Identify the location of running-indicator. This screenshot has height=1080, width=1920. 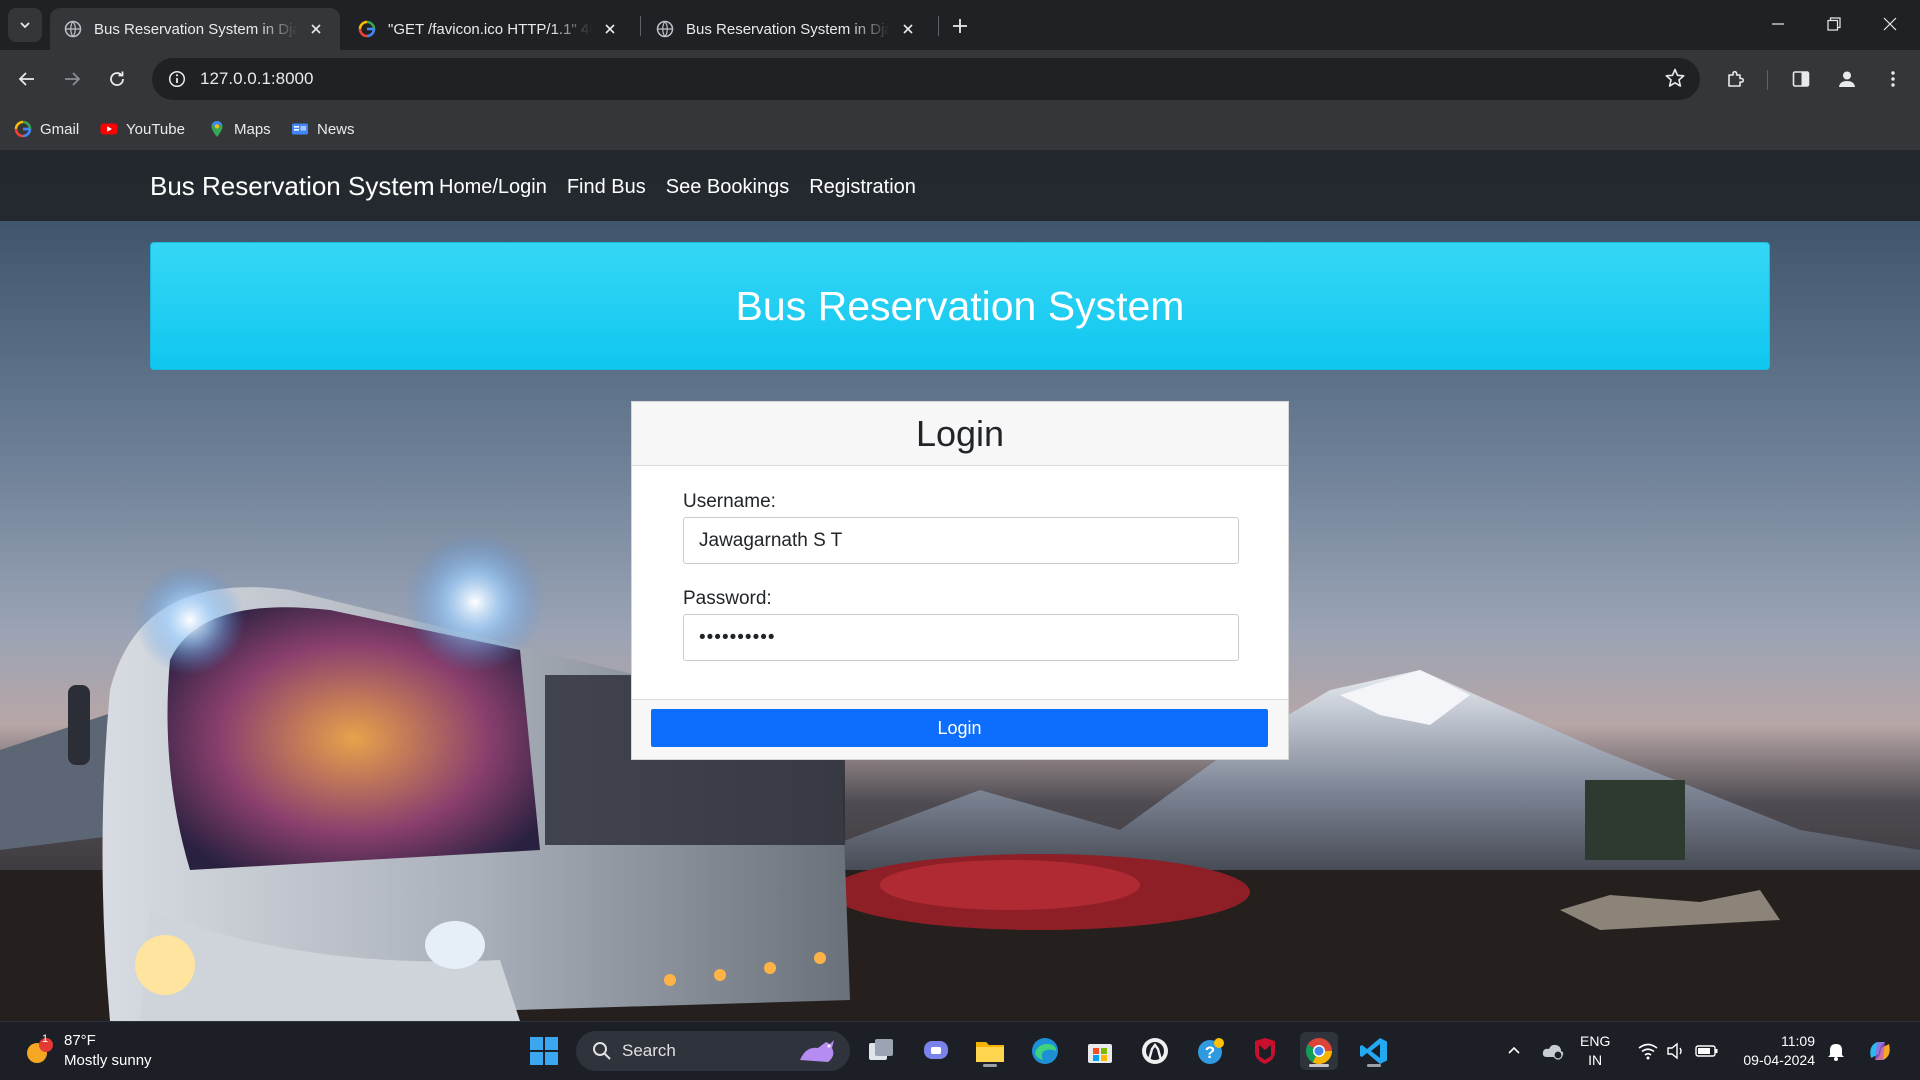
(1374, 1065).